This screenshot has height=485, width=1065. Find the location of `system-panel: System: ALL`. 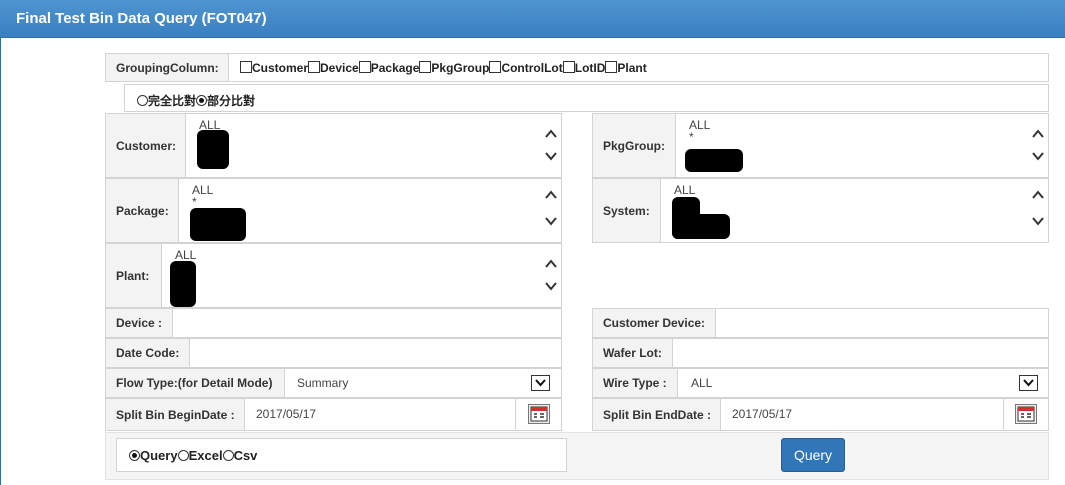

system-panel: System: ALL is located at coordinates (820, 210).